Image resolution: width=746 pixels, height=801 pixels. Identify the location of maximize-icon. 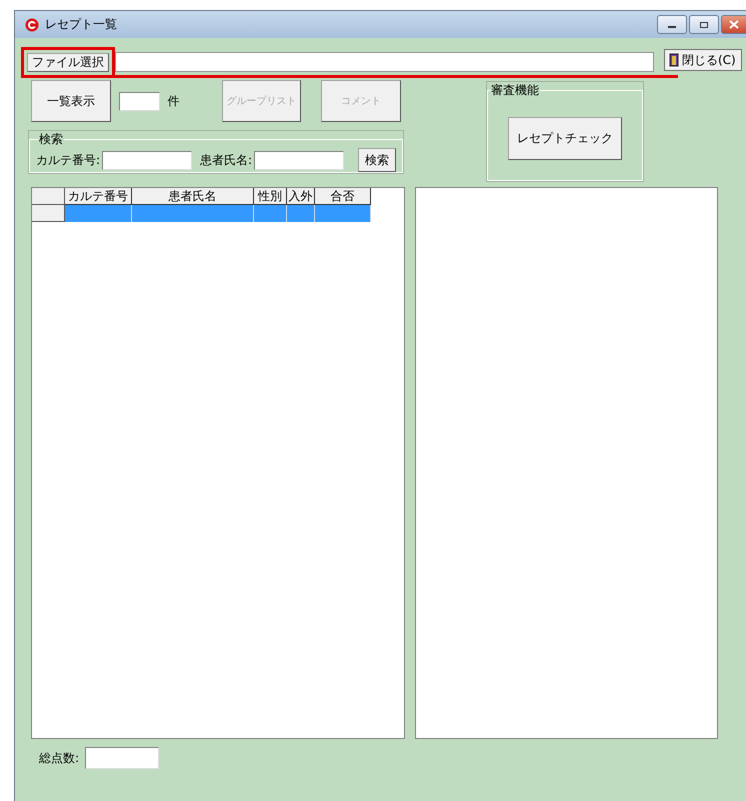
(704, 24).